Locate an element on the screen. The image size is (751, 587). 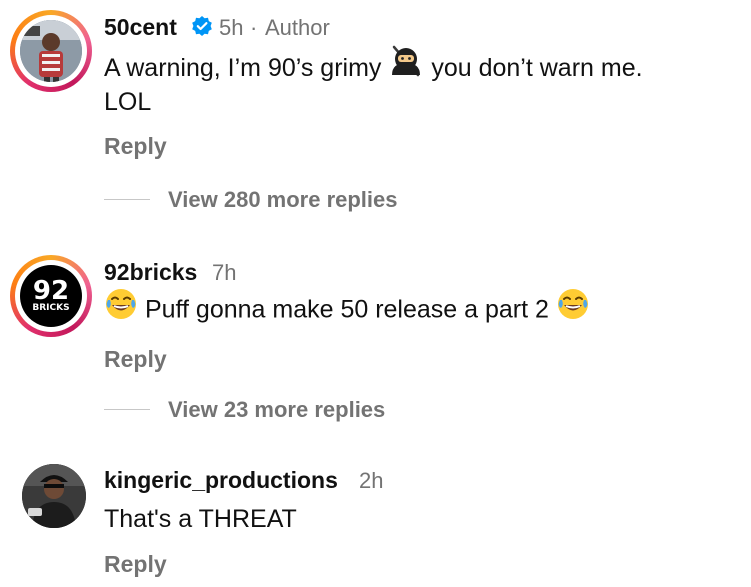
avatar-story-ring is located at coordinates (51, 51).